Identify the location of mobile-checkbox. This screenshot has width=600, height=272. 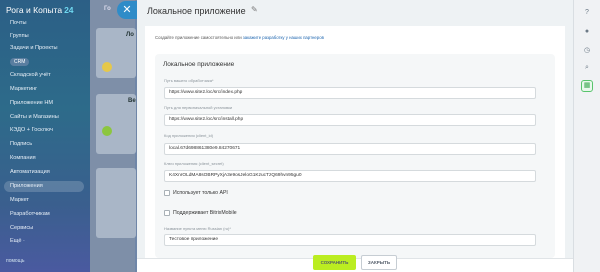
(167, 213).